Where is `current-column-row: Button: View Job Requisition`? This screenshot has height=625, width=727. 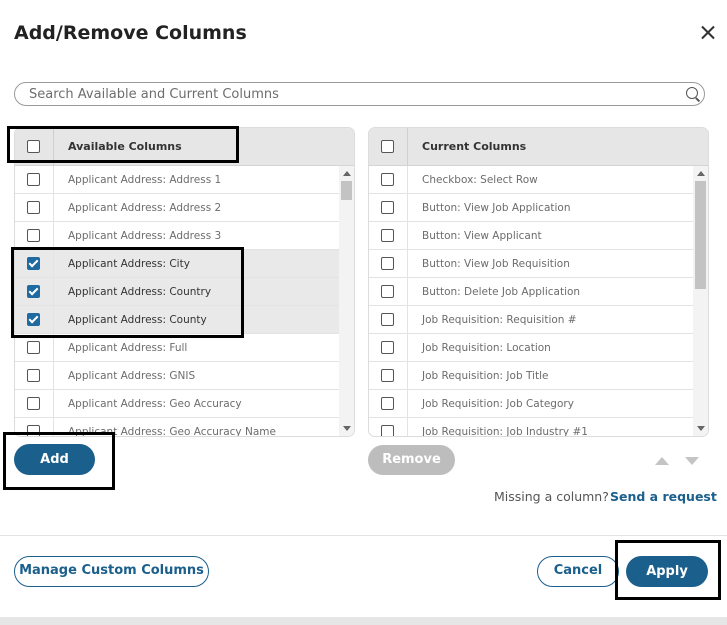 current-column-row: Button: View Job Requisition is located at coordinates (531, 264).